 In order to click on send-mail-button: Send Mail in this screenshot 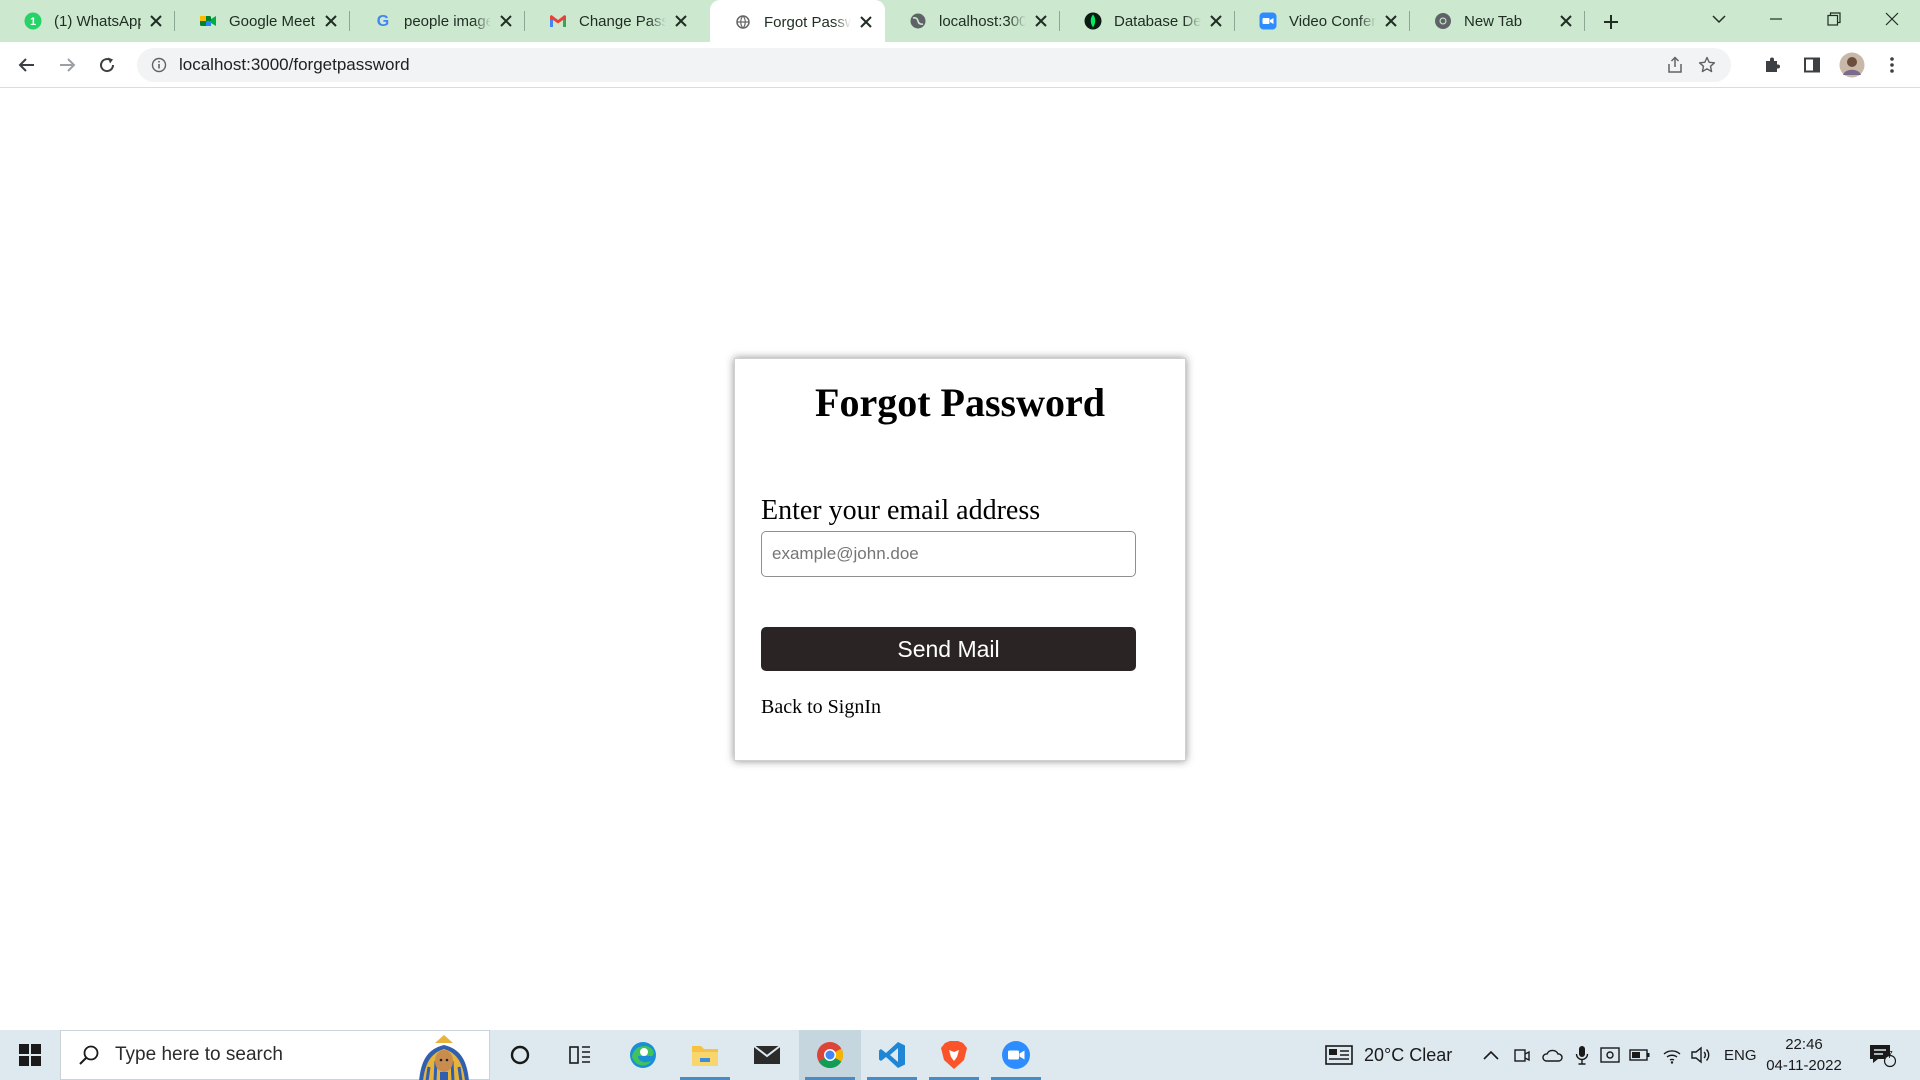, I will do `click(948, 649)`.